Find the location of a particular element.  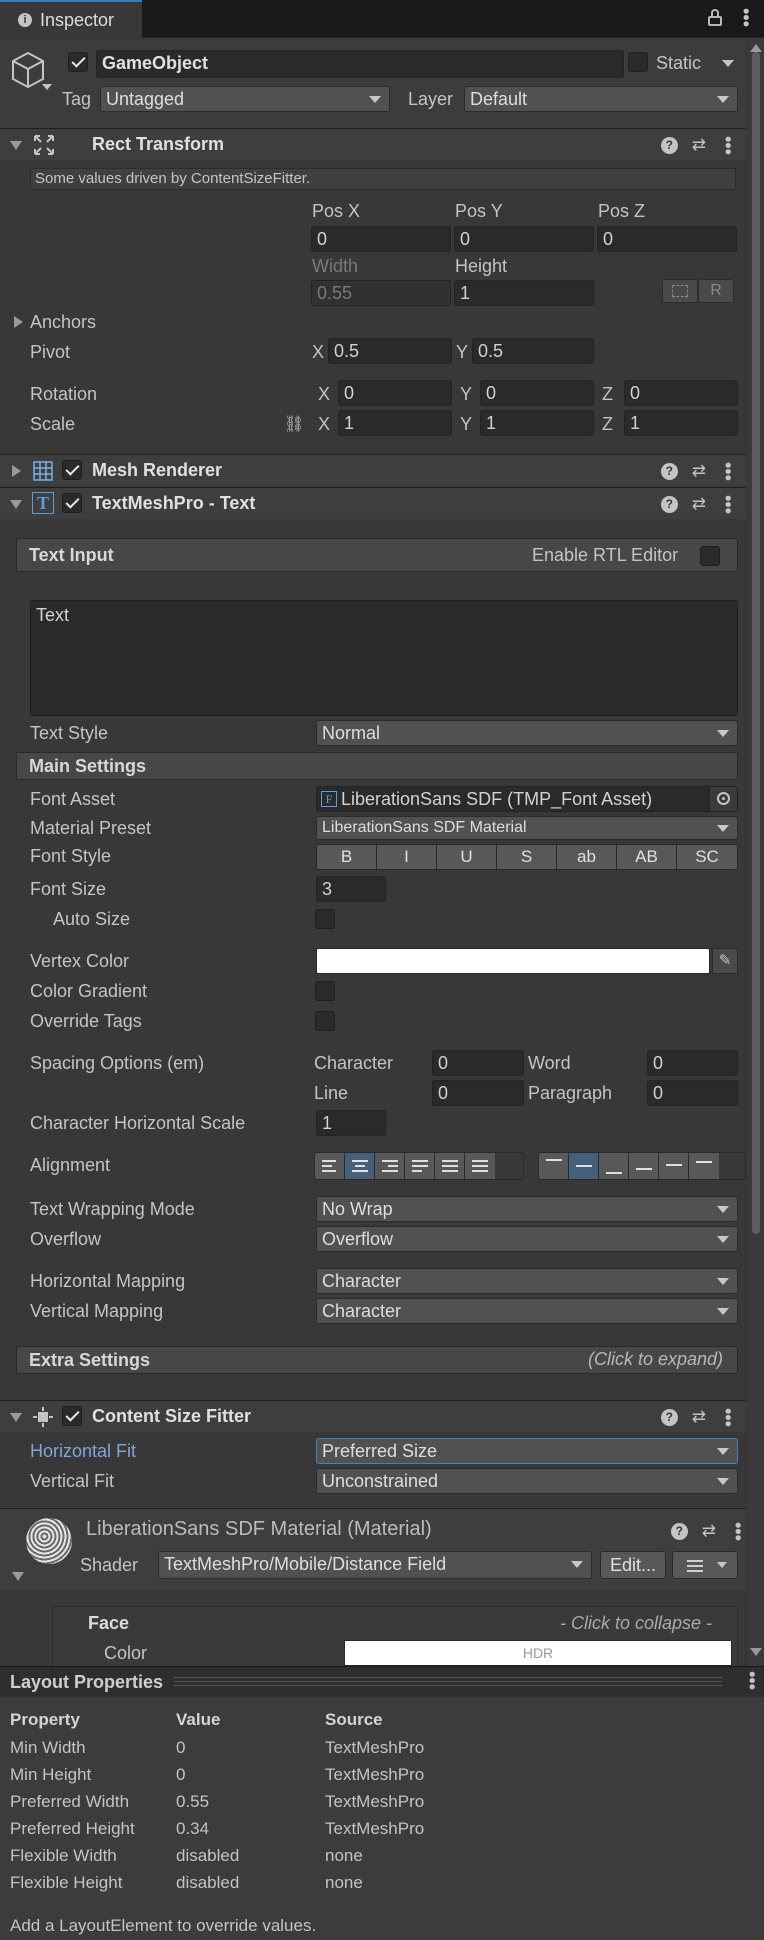

align-flush-icon is located at coordinates (450, 1166).